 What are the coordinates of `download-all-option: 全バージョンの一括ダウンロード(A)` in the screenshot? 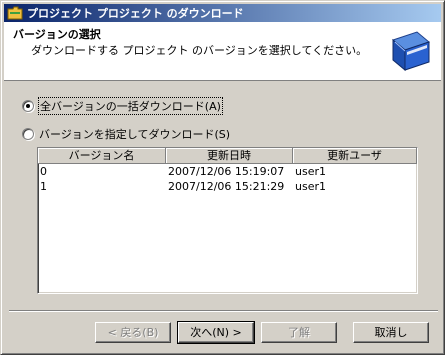 It's located at (122, 106).